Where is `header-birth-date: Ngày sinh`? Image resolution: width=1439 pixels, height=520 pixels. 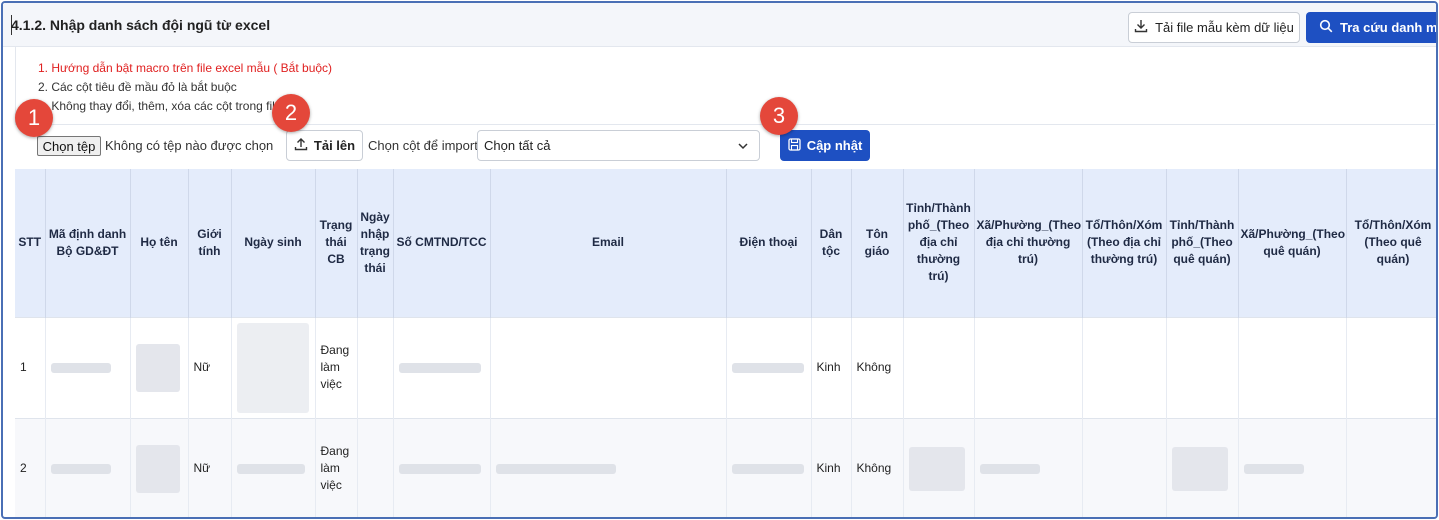 header-birth-date: Ngày sinh is located at coordinates (273, 243).